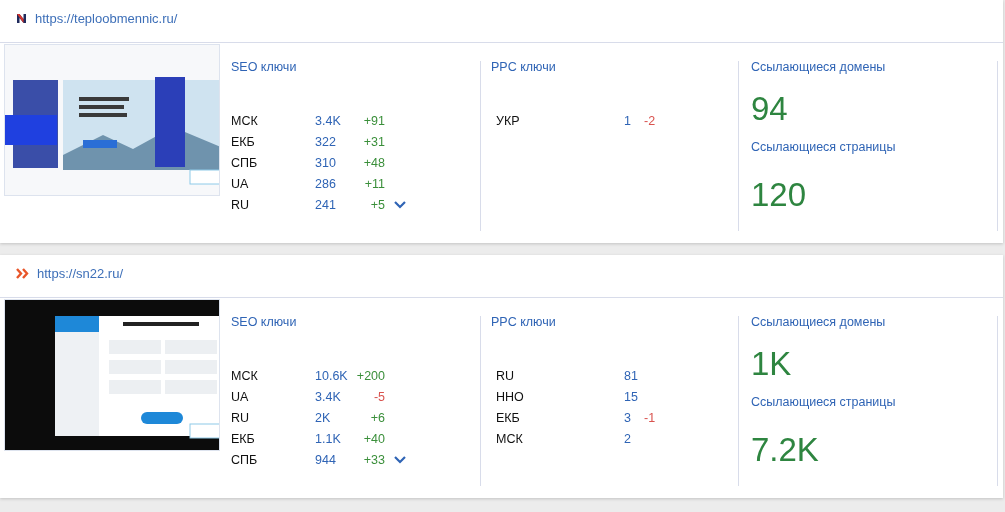 The width and height of the screenshot is (1005, 512). I want to click on keyword-count: 241, so click(326, 205).